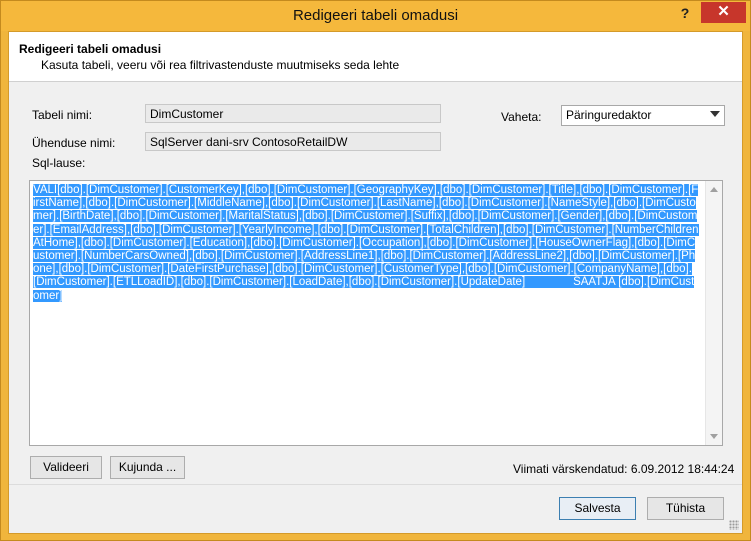 This screenshot has width=751, height=541. What do you see at coordinates (685, 508) in the screenshot?
I see `cancel-button: Tühista` at bounding box center [685, 508].